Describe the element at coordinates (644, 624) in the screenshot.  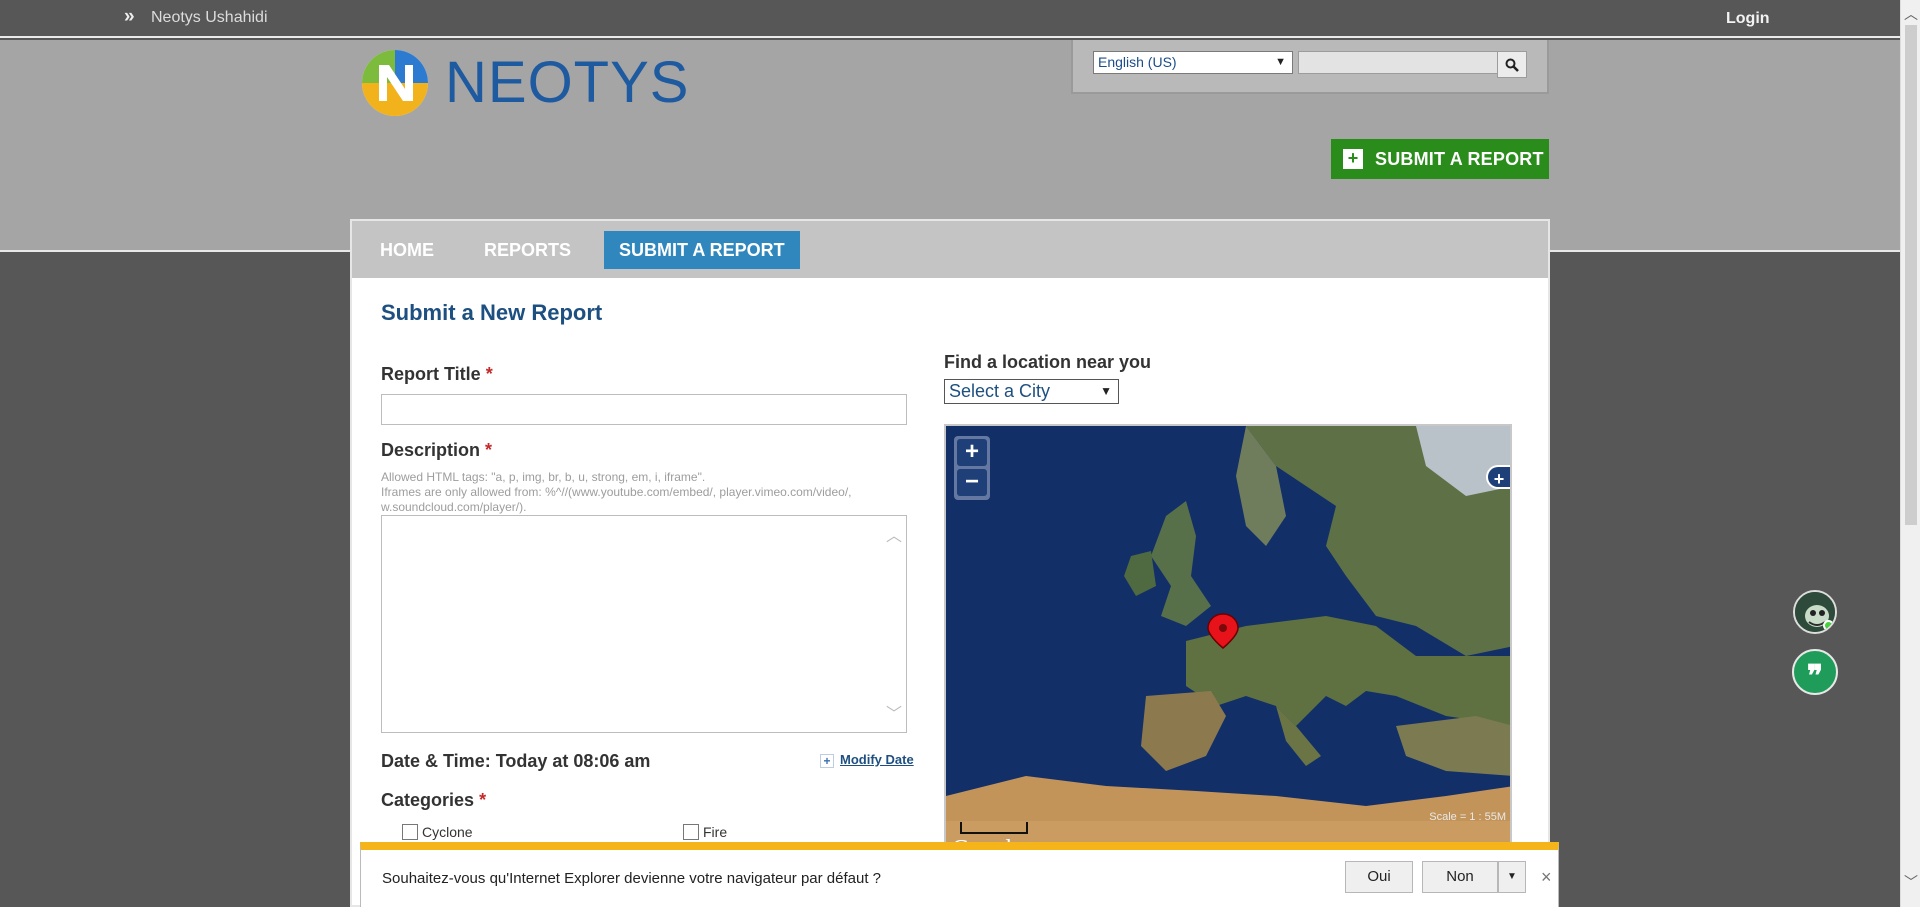
I see `description-textarea: ︿ ﹀` at that location.